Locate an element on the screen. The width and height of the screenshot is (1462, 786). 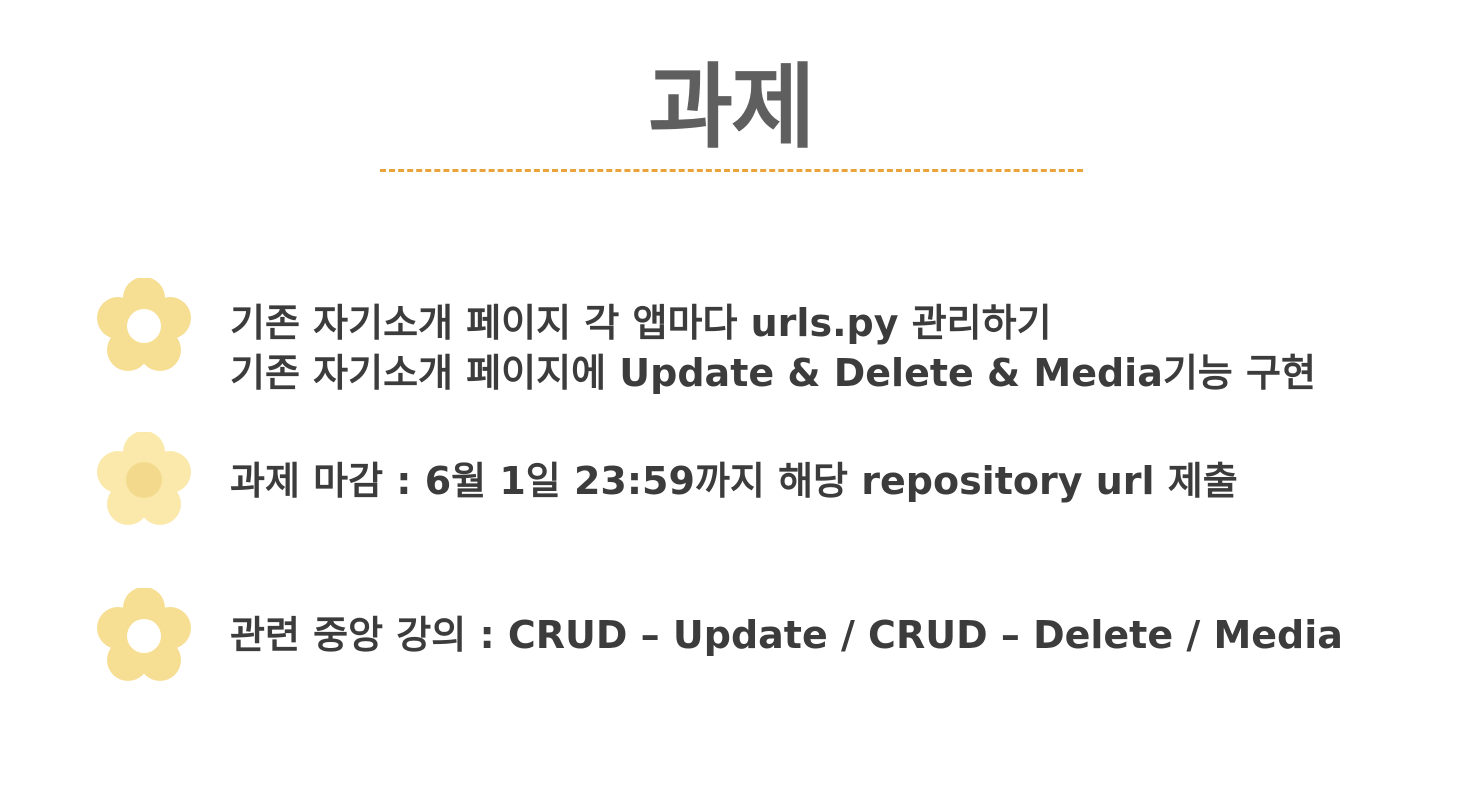
title-divider is located at coordinates (731, 170).